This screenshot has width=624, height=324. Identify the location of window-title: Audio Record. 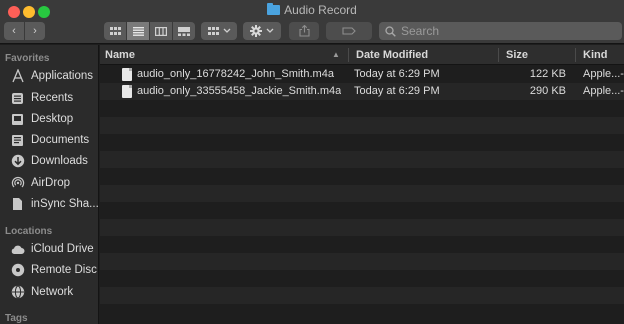
(312, 10).